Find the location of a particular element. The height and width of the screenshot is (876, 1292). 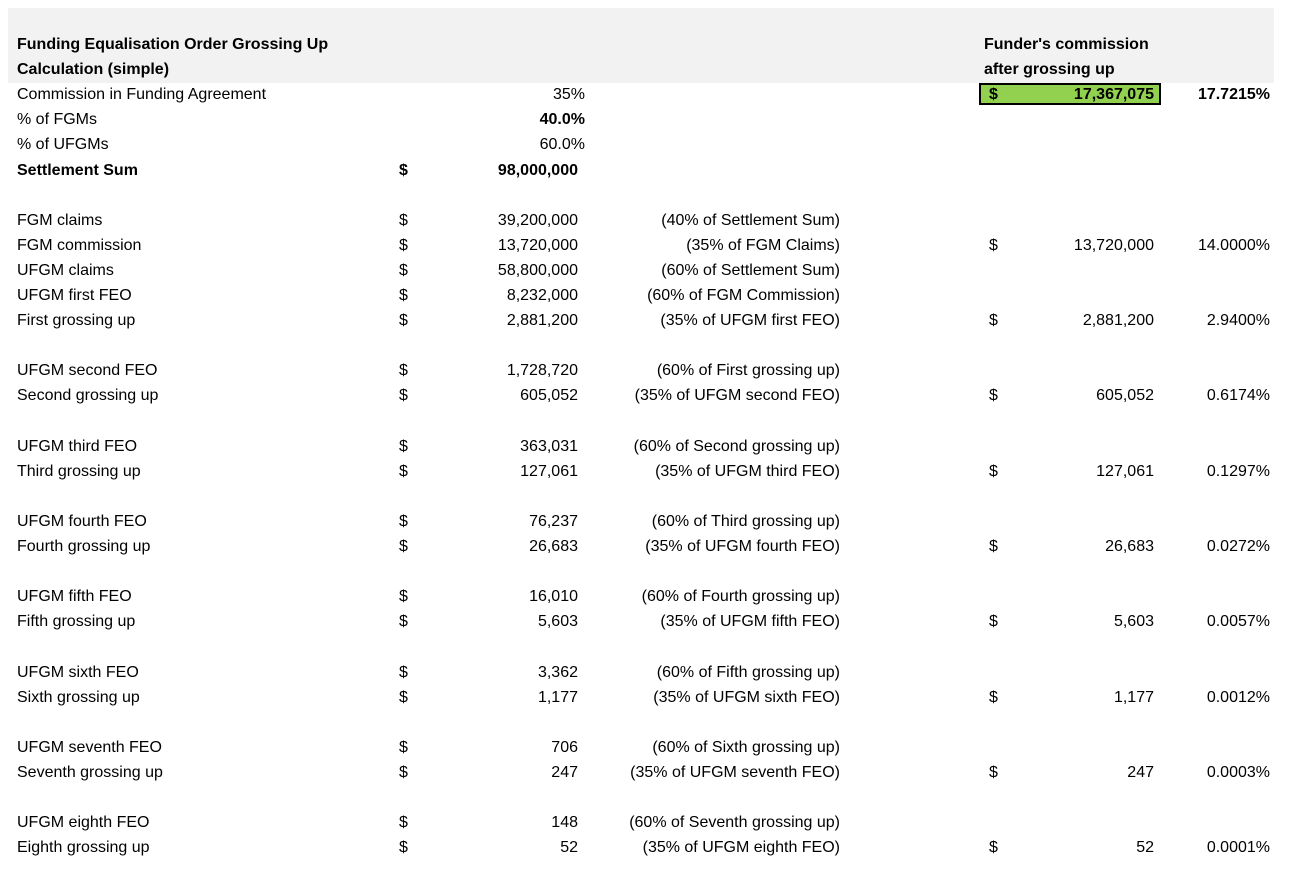

settlement-sum-value-cell: 98,000,000 is located at coordinates (504, 171).